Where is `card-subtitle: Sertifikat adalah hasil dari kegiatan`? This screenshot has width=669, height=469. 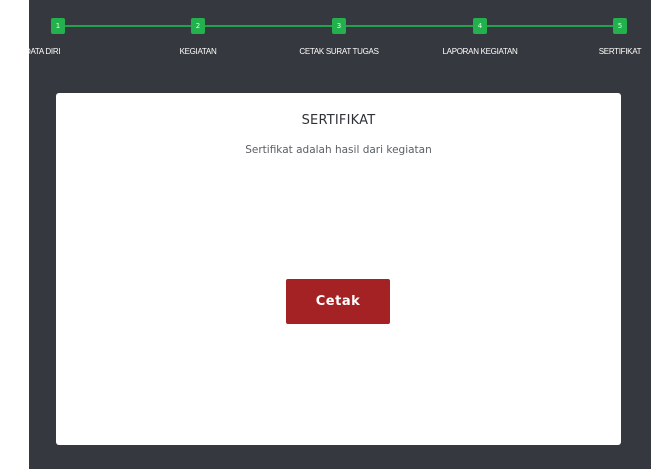
card-subtitle: Sertifikat adalah hasil dari kegiatan is located at coordinates (338, 150).